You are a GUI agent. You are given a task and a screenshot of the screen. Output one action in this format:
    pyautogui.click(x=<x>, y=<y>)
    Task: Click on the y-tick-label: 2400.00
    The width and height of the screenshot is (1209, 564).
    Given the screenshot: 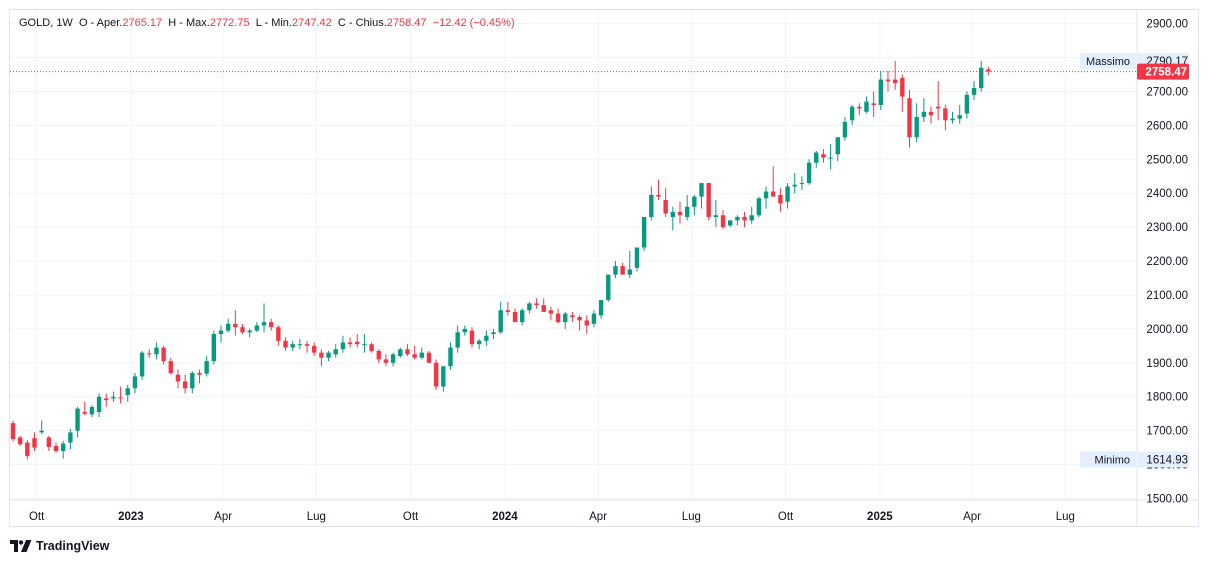 What is the action you would take?
    pyautogui.click(x=1167, y=194)
    